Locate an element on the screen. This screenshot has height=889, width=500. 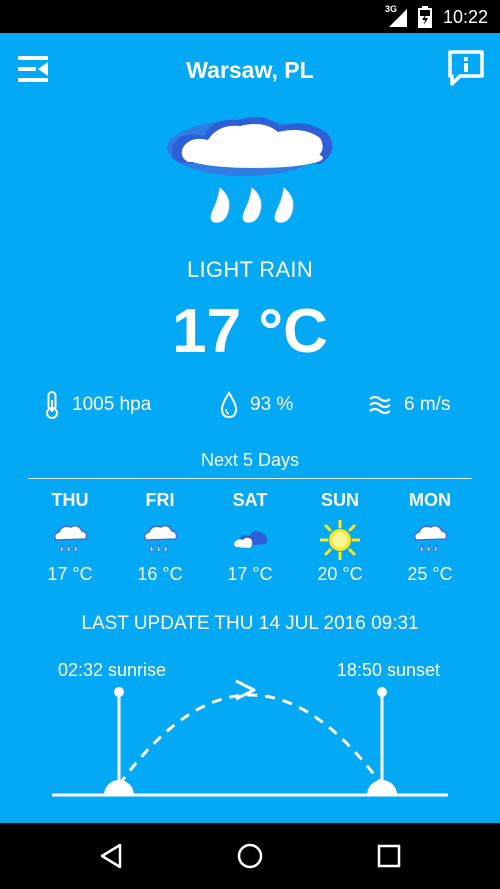
thermometer-icon is located at coordinates (52, 405).